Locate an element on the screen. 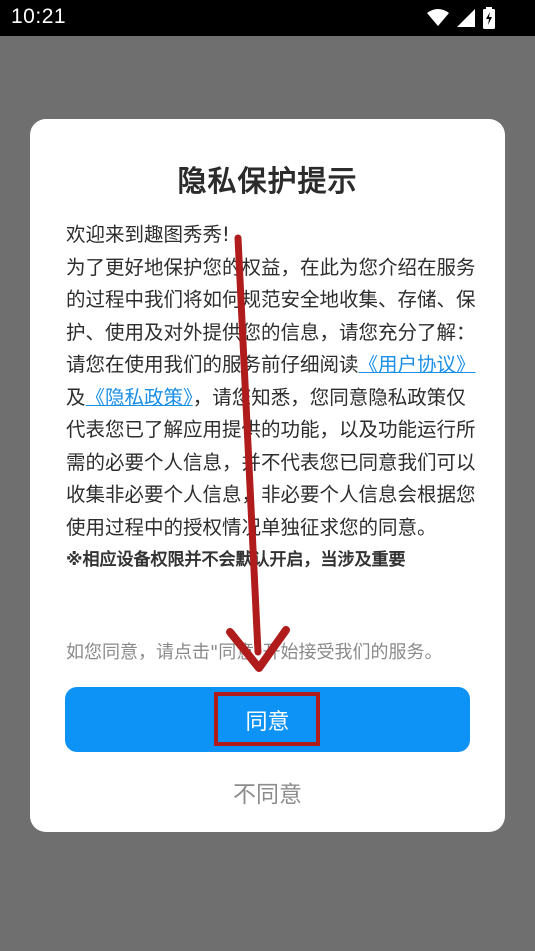  agree-button: 同意 is located at coordinates (267, 719).